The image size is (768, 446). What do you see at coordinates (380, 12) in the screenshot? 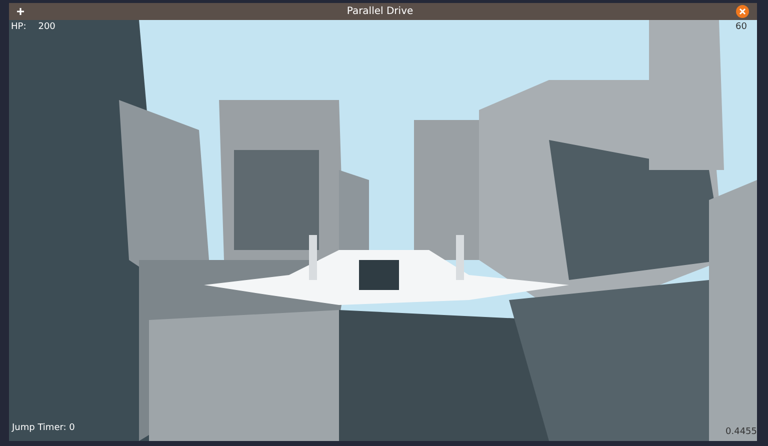
I see `window-title: Parallel Drive` at bounding box center [380, 12].